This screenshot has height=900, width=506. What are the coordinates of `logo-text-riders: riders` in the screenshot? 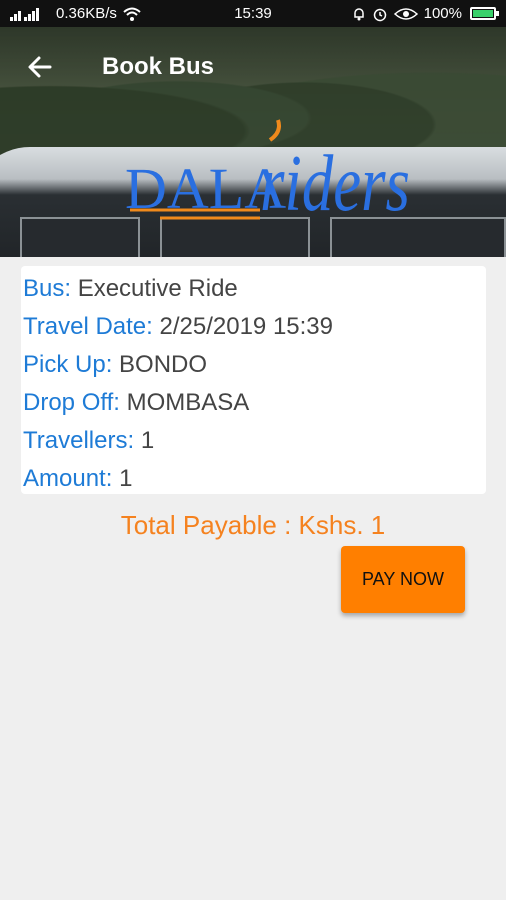 It's located at (335, 184).